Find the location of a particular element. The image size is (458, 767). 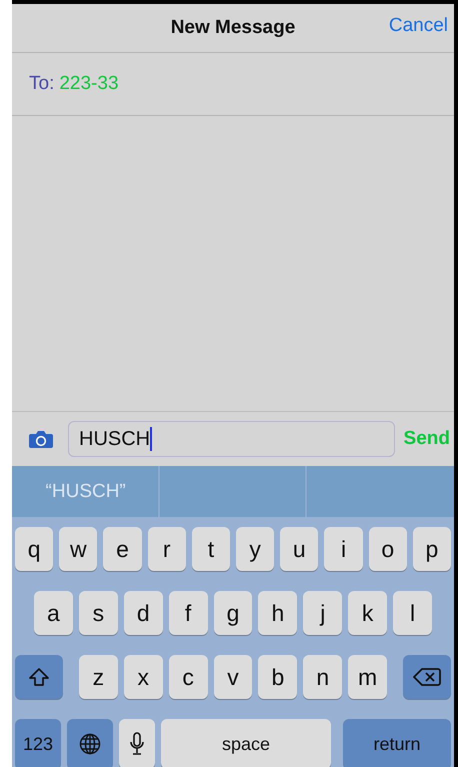

key: c is located at coordinates (188, 677).